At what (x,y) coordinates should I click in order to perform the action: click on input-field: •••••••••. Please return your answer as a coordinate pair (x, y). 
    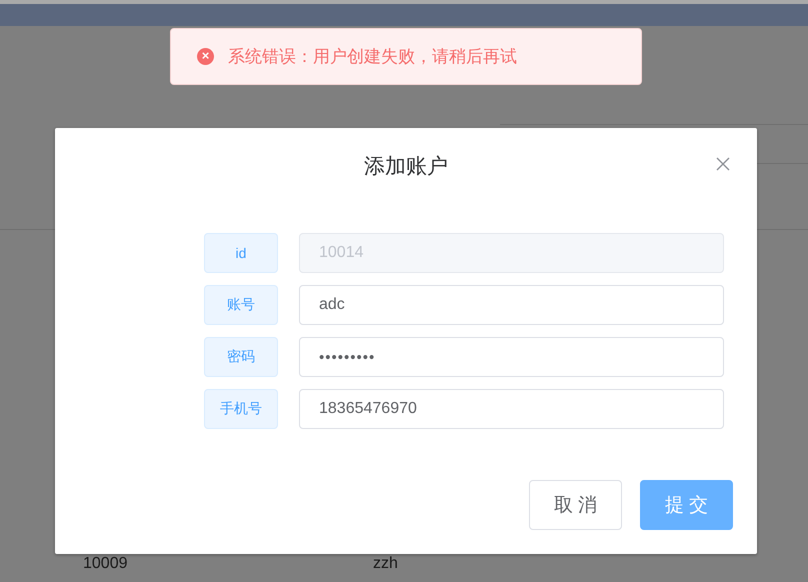
    Looking at the image, I should click on (511, 357).